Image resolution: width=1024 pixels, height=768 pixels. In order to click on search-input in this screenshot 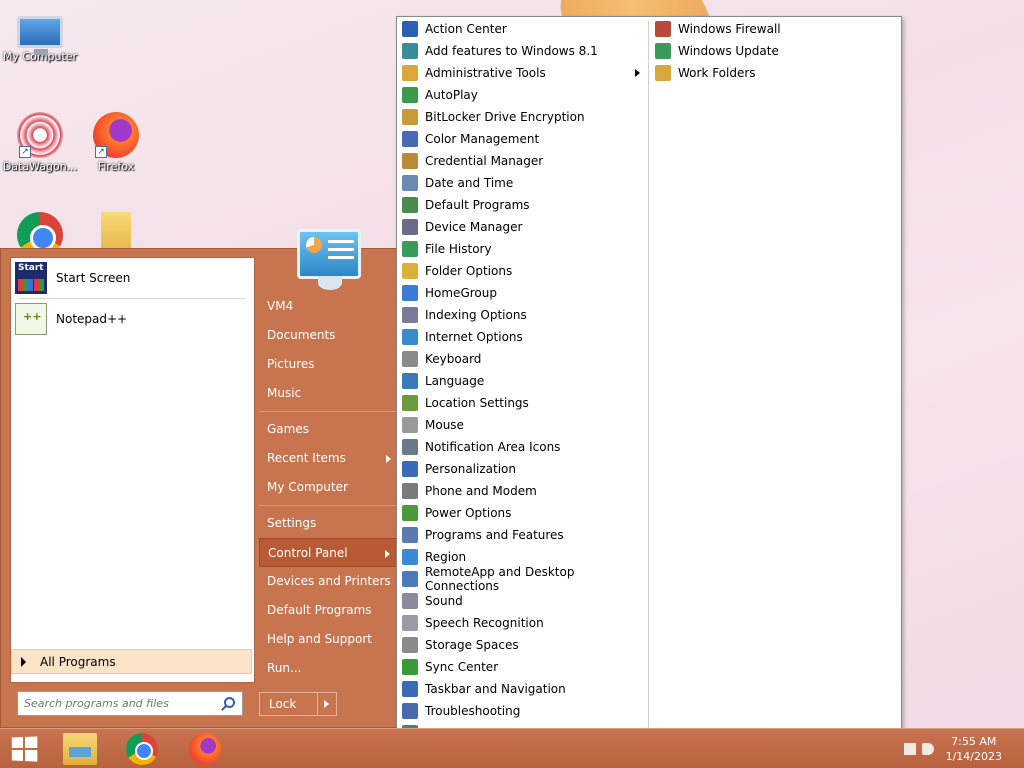, I will do `click(119, 703)`.